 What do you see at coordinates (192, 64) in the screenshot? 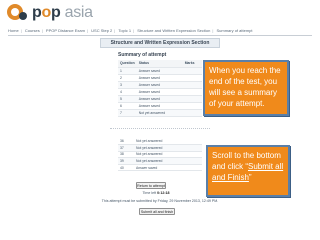
I see `column-header-marks: Marks` at bounding box center [192, 64].